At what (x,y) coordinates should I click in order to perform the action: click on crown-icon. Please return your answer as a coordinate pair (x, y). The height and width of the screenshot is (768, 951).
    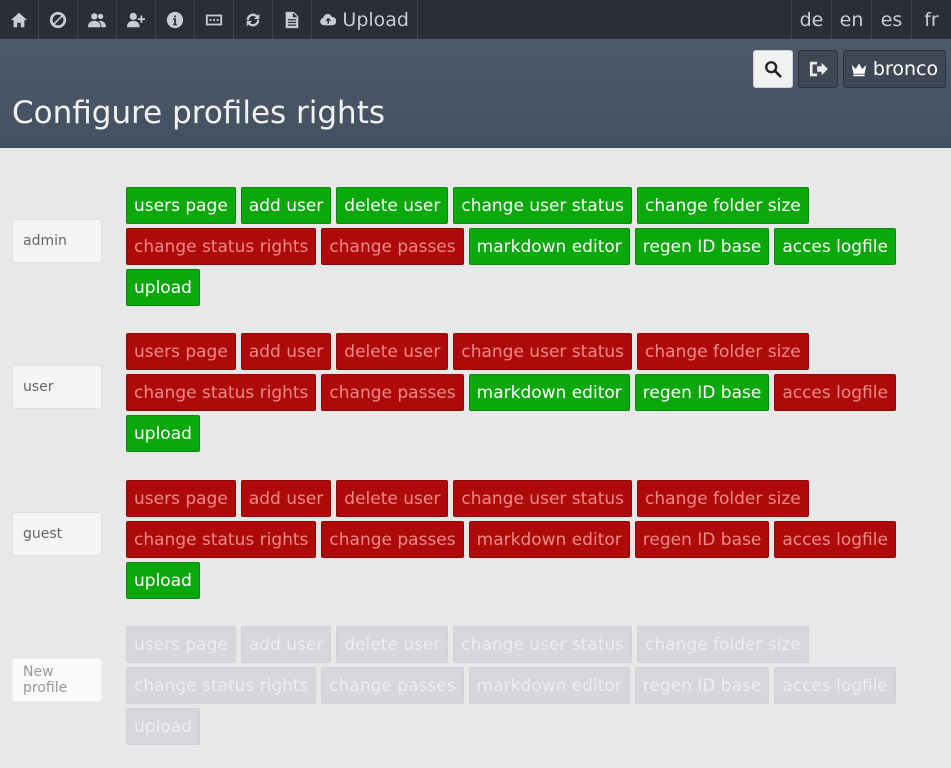
    Looking at the image, I should click on (859, 70).